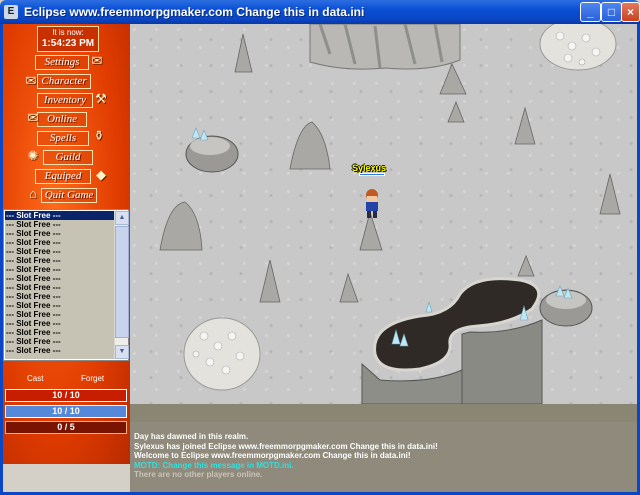 The image size is (640, 495). I want to click on cast-button: Cast, so click(35, 378).